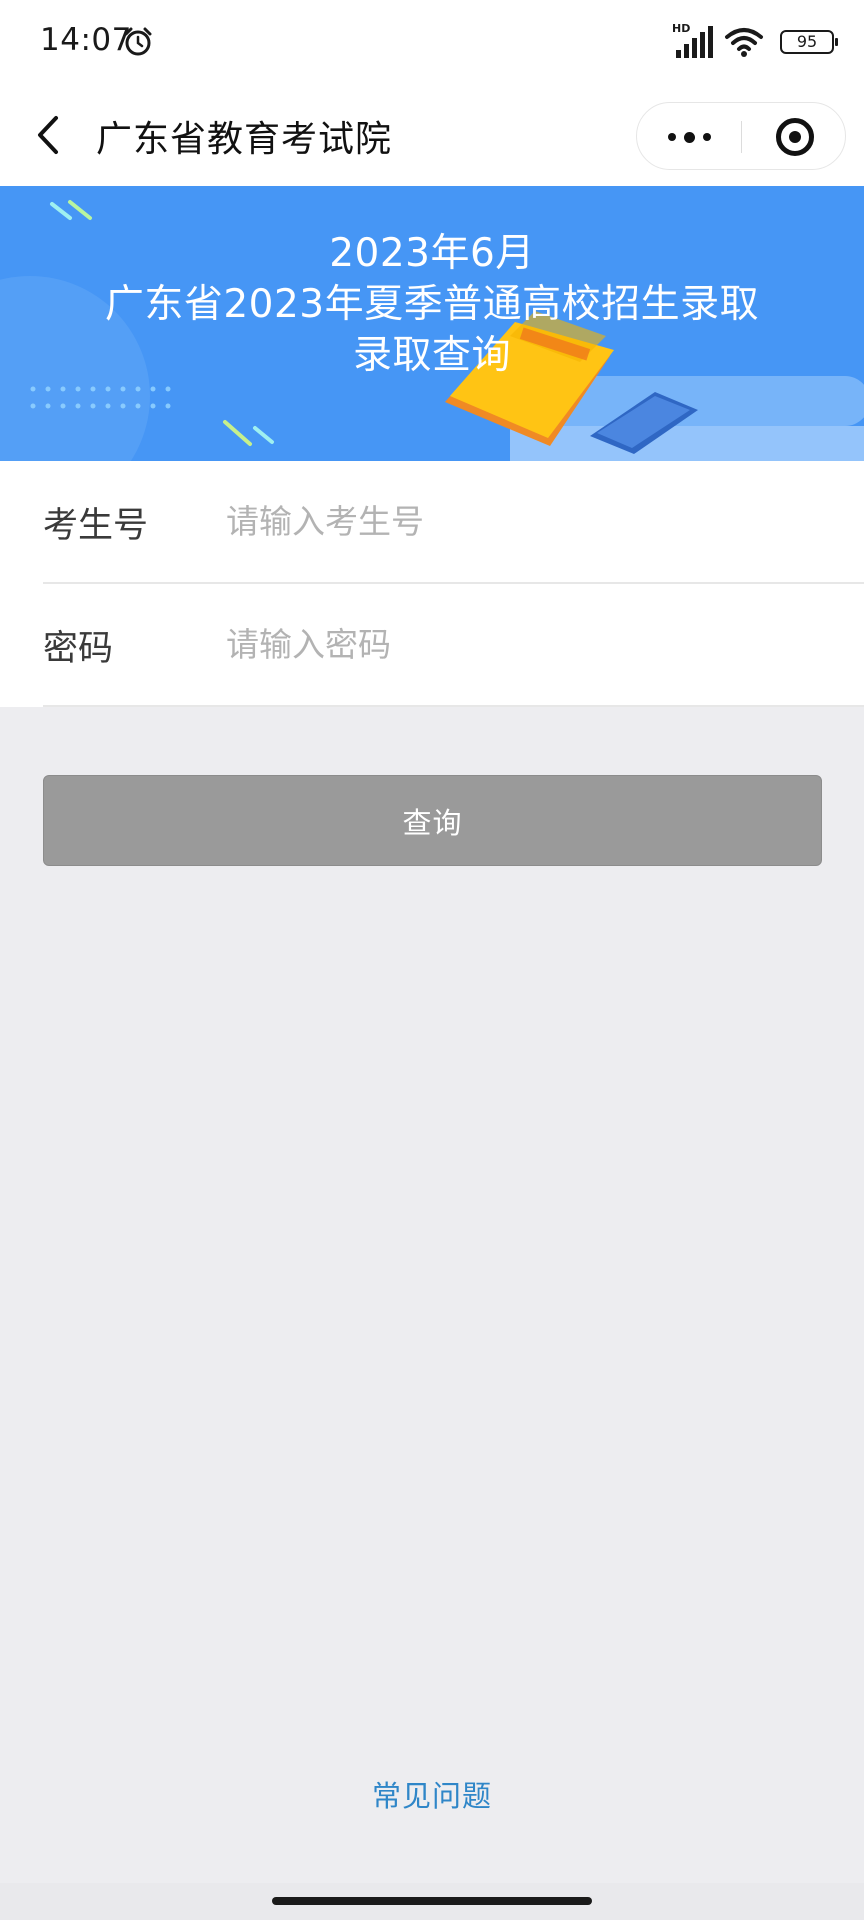  I want to click on candidate-number-row: 考生号, so click(432, 522).